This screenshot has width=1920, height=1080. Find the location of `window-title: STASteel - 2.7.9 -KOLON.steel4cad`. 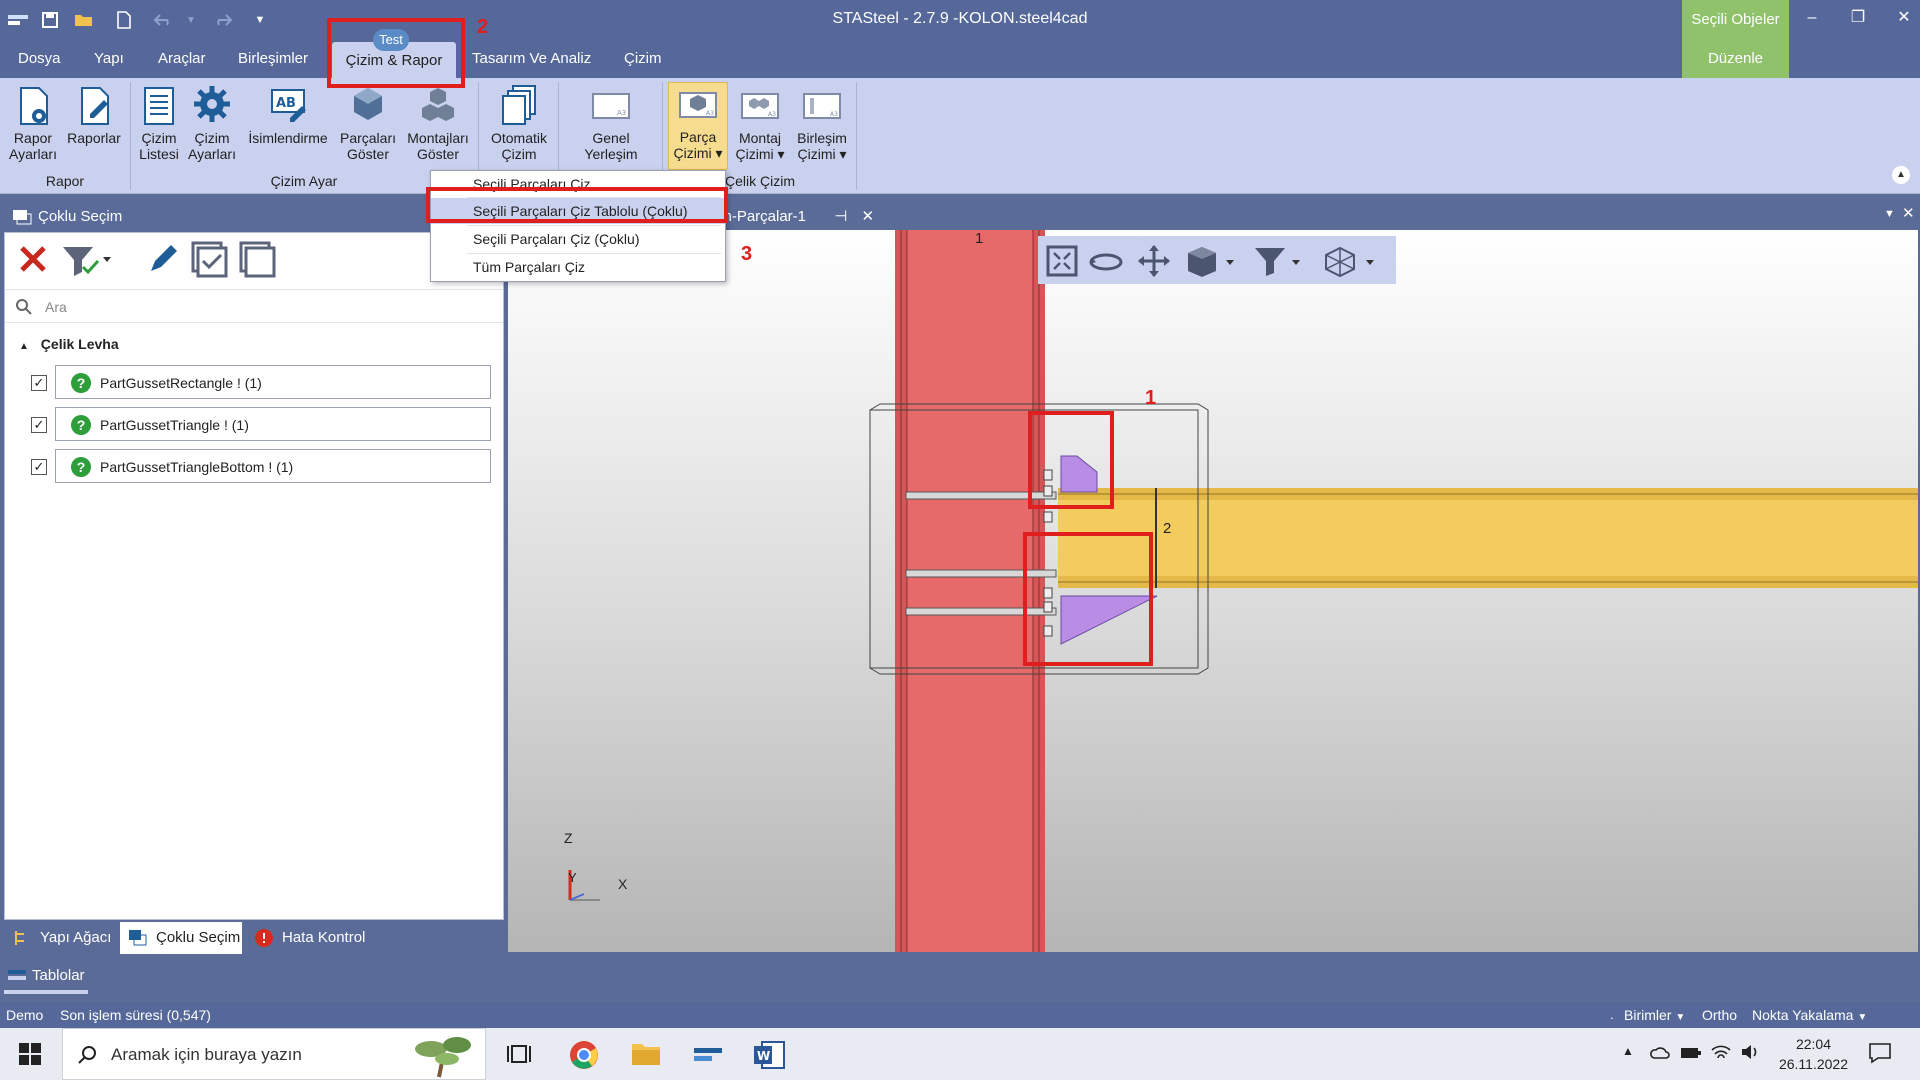

window-title: STASteel - 2.7.9 -KOLON.steel4cad is located at coordinates (960, 18).